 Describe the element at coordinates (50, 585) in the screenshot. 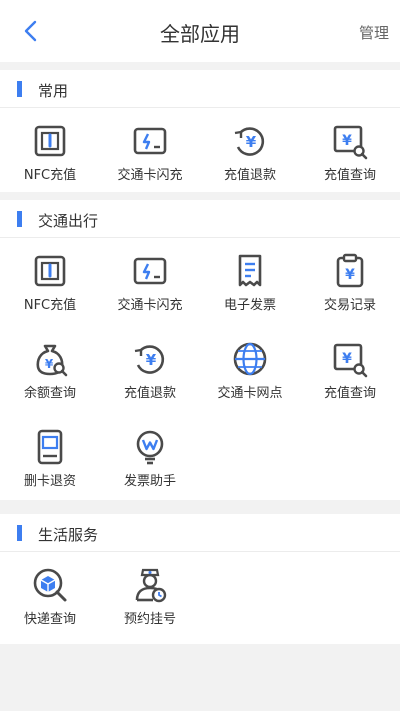

I see `parcel-search-icon` at that location.